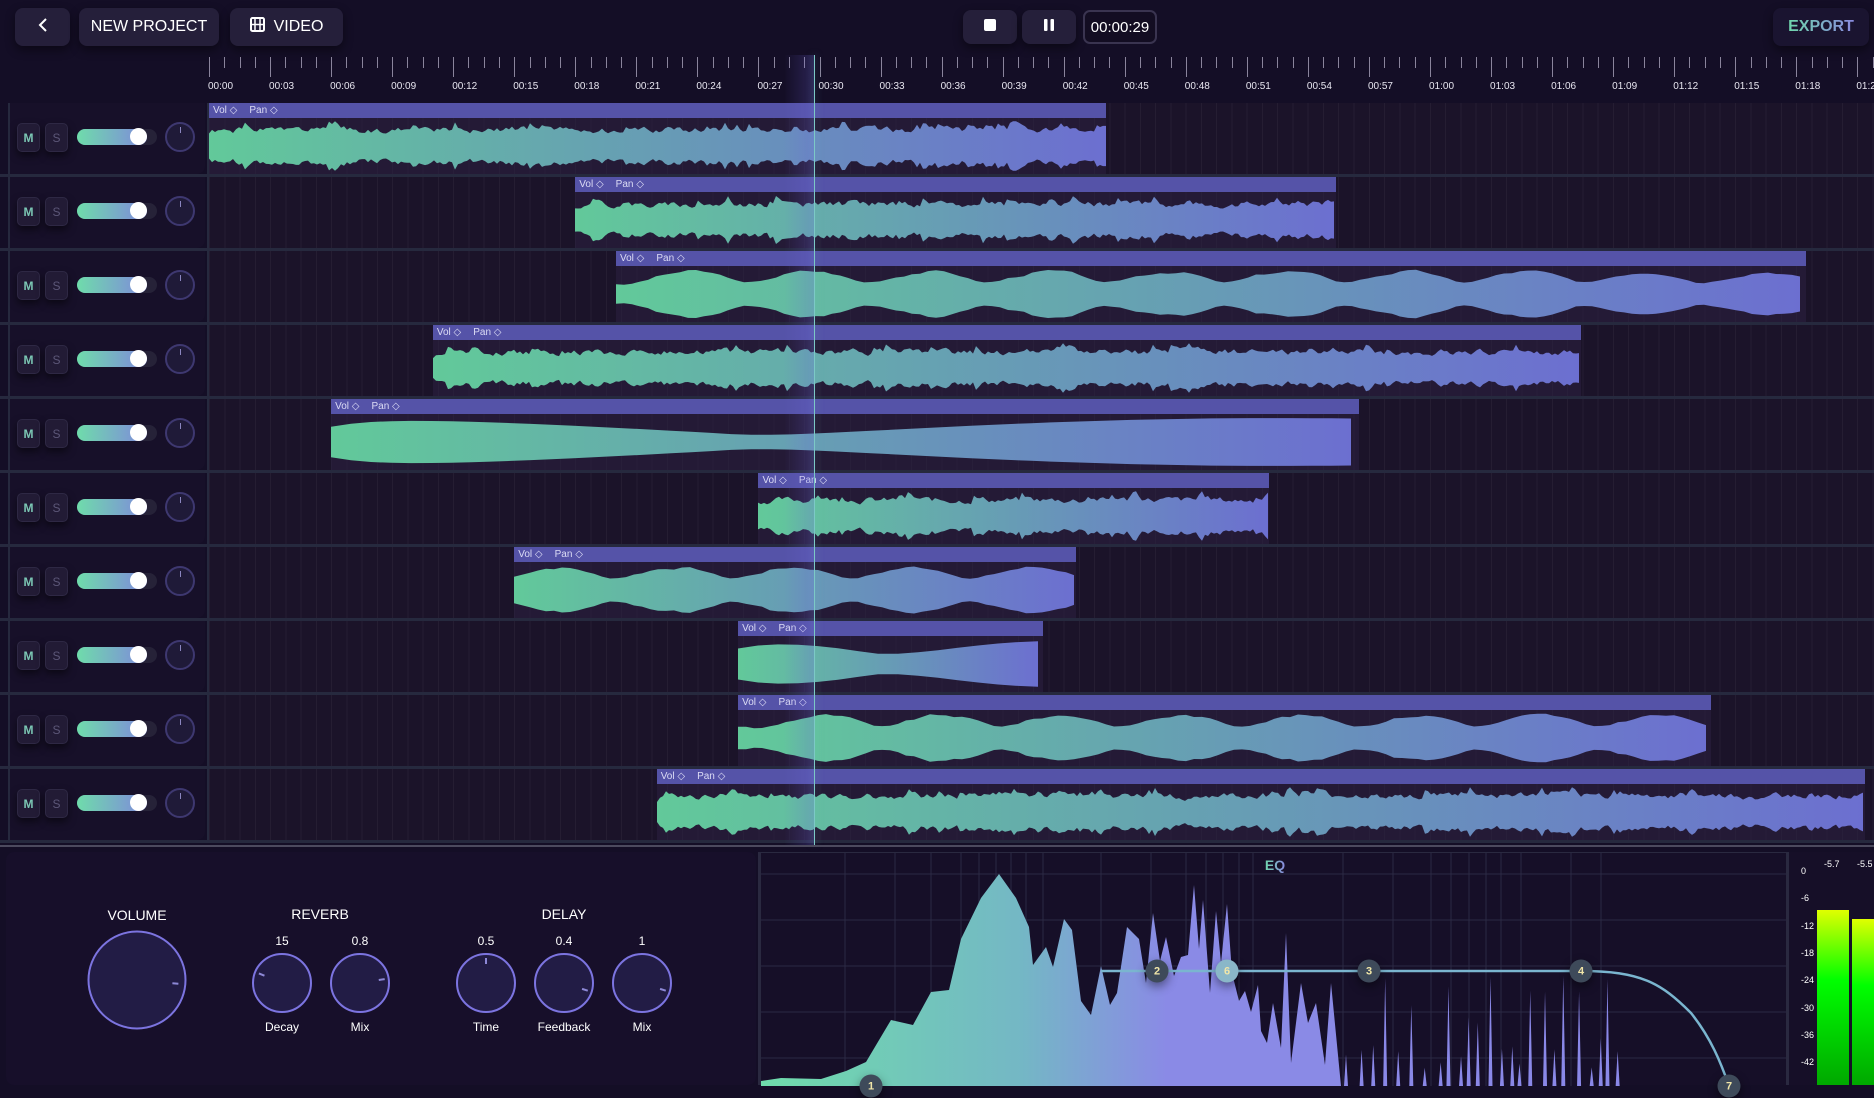 The image size is (1874, 1098). I want to click on reverb-mix-knob, so click(360, 983).